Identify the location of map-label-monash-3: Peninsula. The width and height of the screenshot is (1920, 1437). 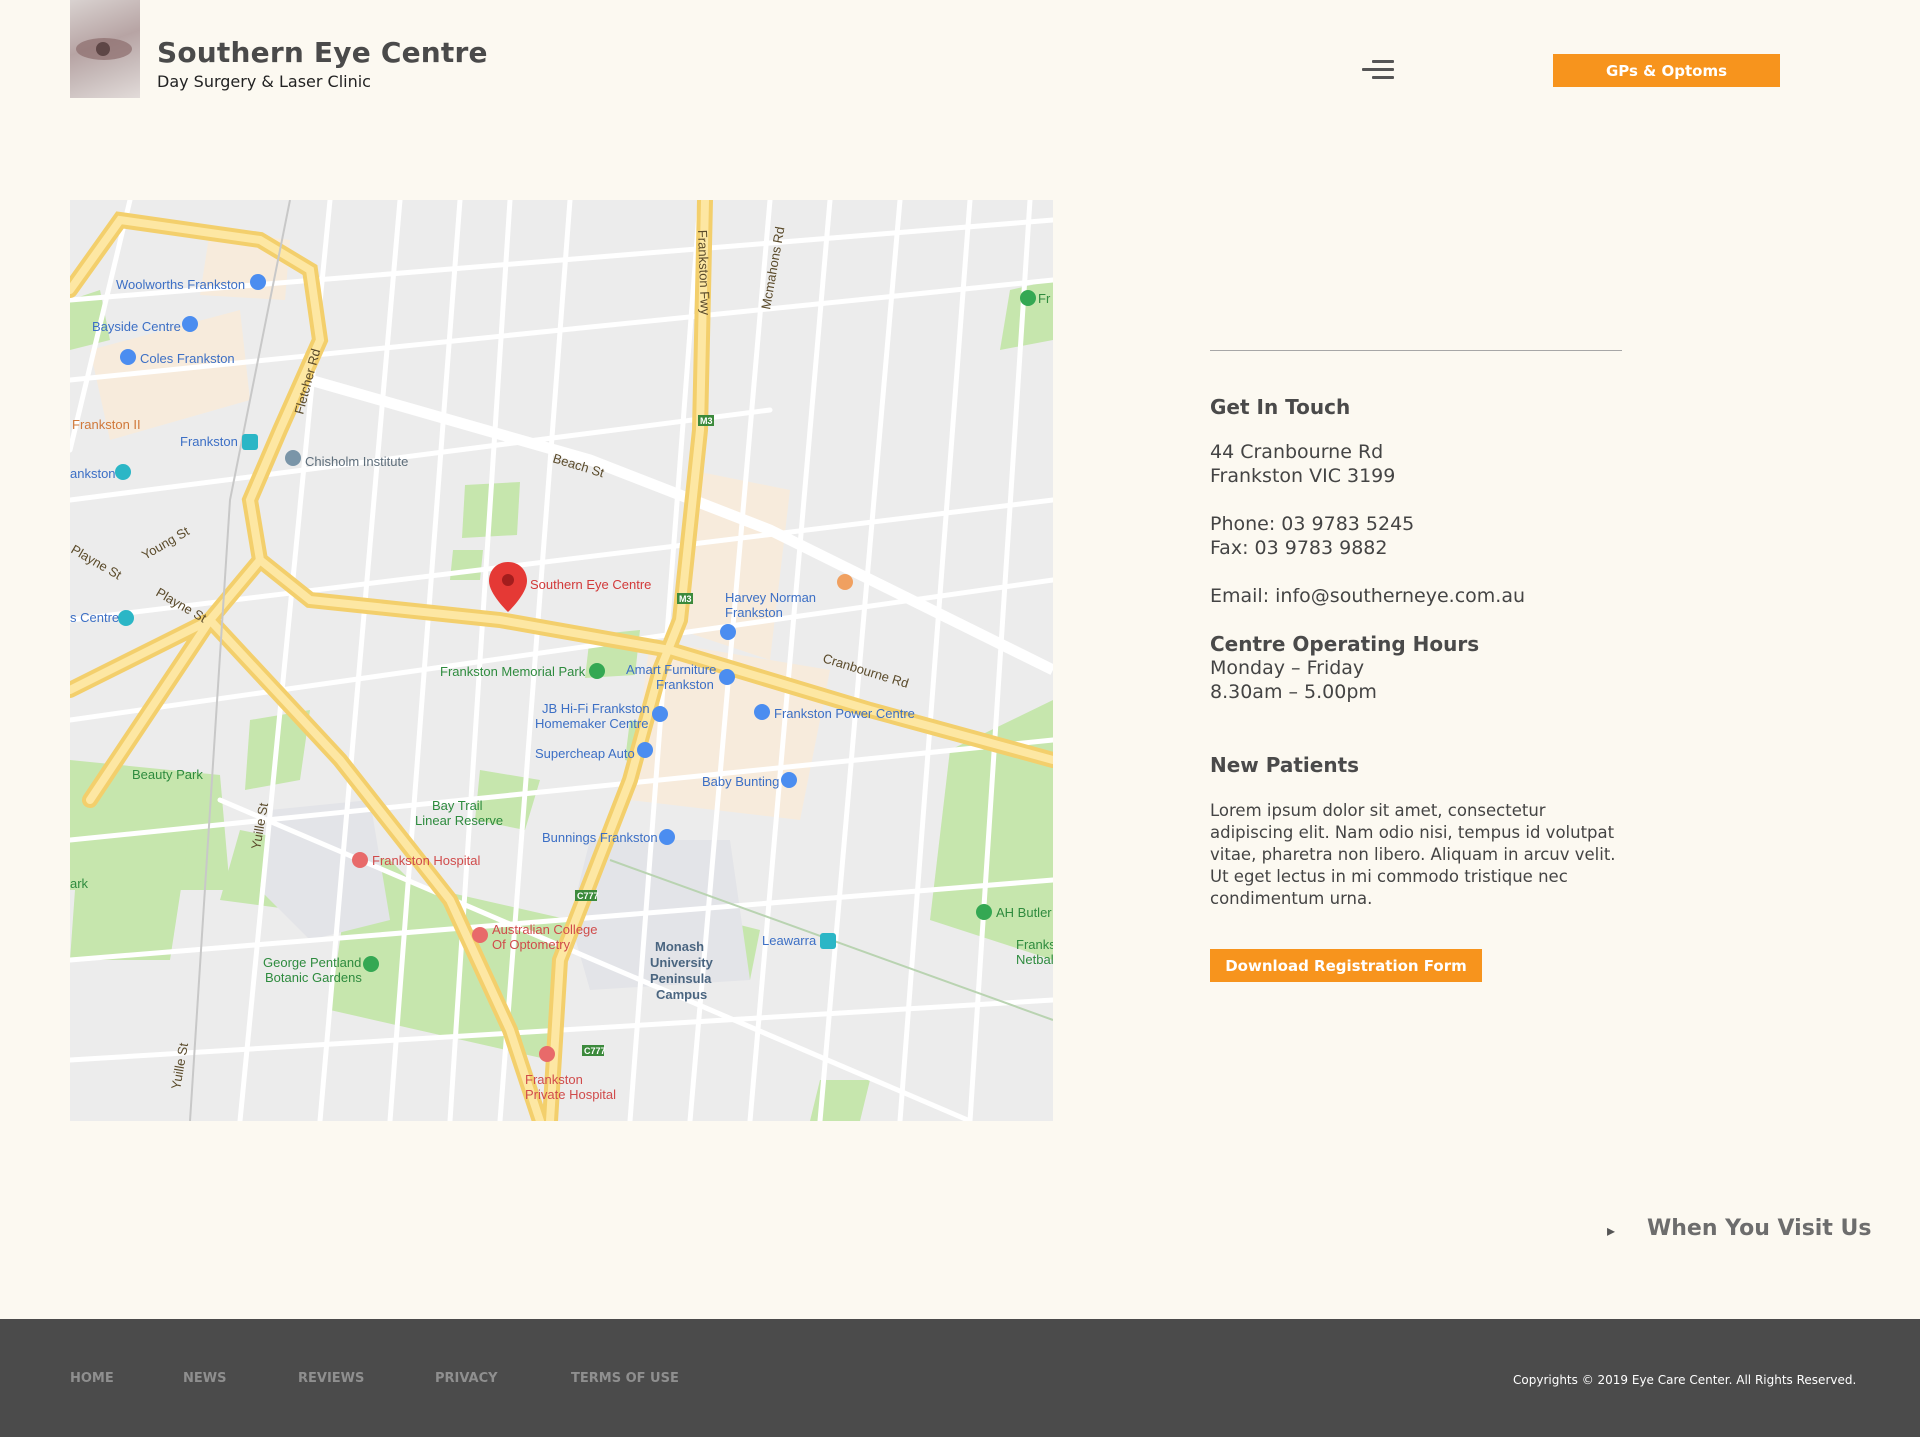
(681, 978).